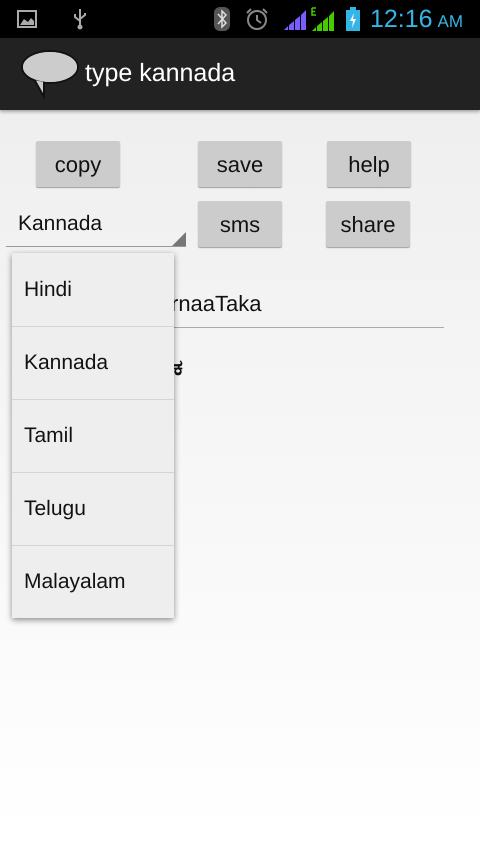  I want to click on app-title: type kannada, so click(160, 74).